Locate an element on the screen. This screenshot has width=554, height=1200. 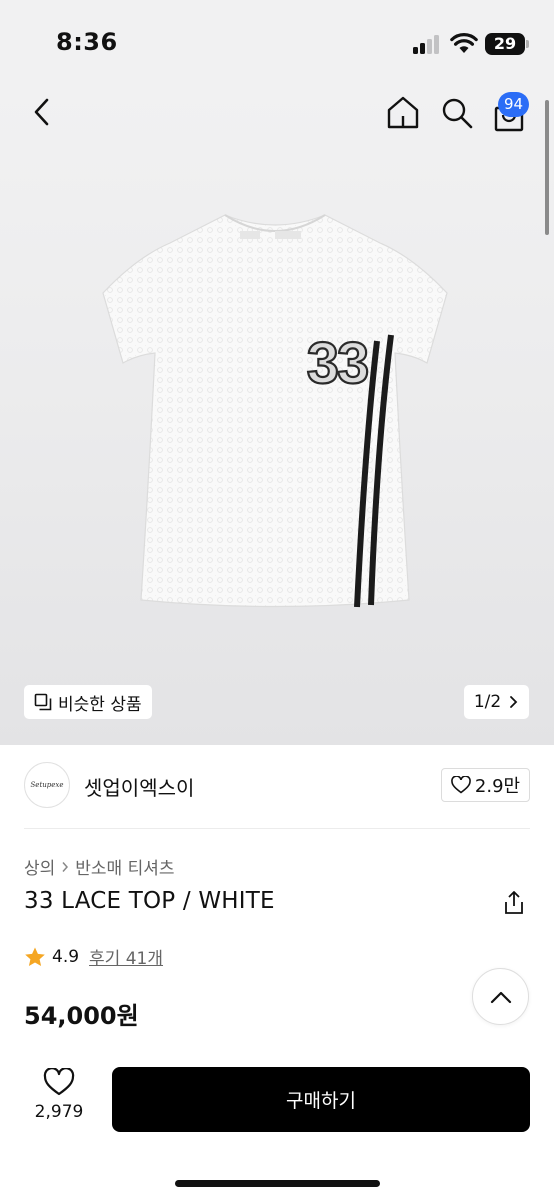
product-like-button: 2,979 is located at coordinates (59, 1095).